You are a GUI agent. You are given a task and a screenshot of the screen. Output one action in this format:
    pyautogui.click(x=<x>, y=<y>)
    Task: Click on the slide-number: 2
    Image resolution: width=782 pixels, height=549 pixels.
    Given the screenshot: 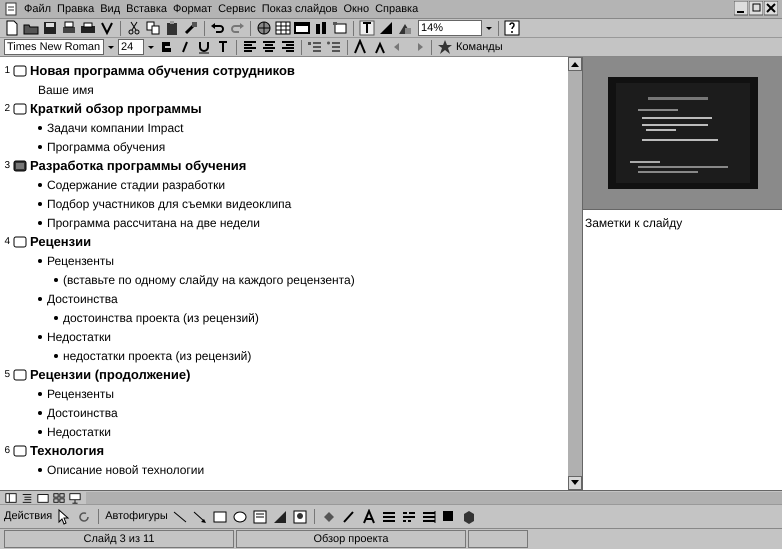 What is the action you would take?
    pyautogui.click(x=6, y=109)
    